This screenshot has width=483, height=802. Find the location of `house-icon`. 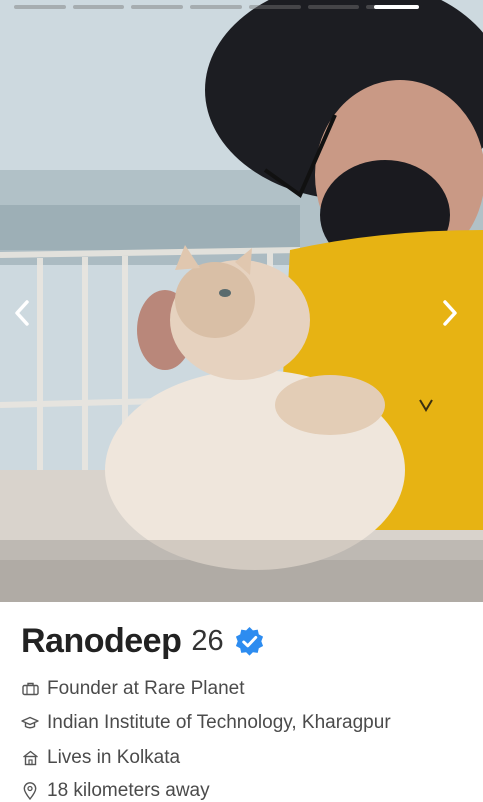

house-icon is located at coordinates (30, 758).